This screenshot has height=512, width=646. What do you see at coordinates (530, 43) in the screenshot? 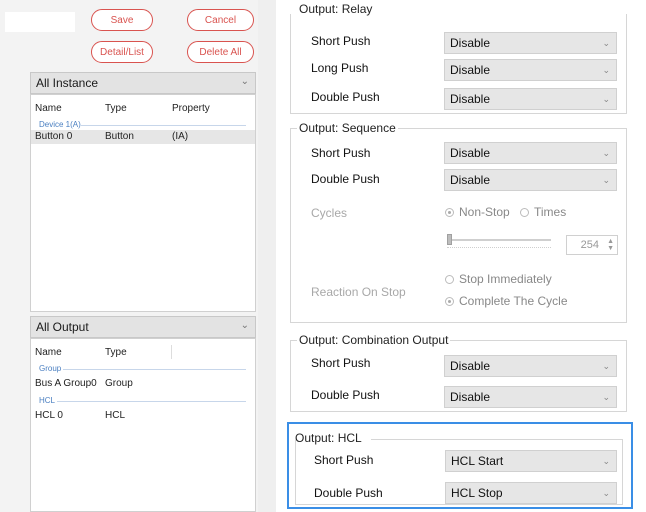
I see `relay-short-push-select: Disable ⌄` at bounding box center [530, 43].